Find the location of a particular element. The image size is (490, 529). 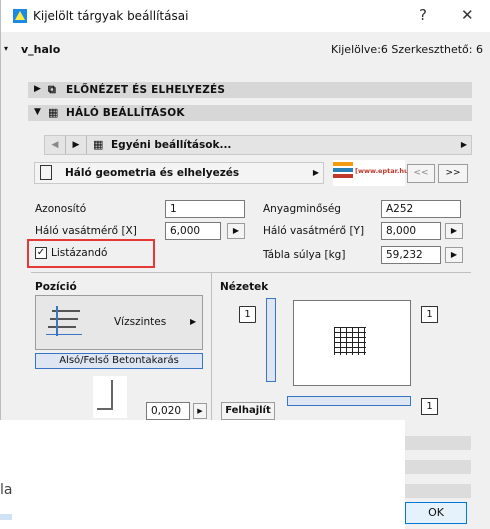

peek-text: la is located at coordinates (6, 490).